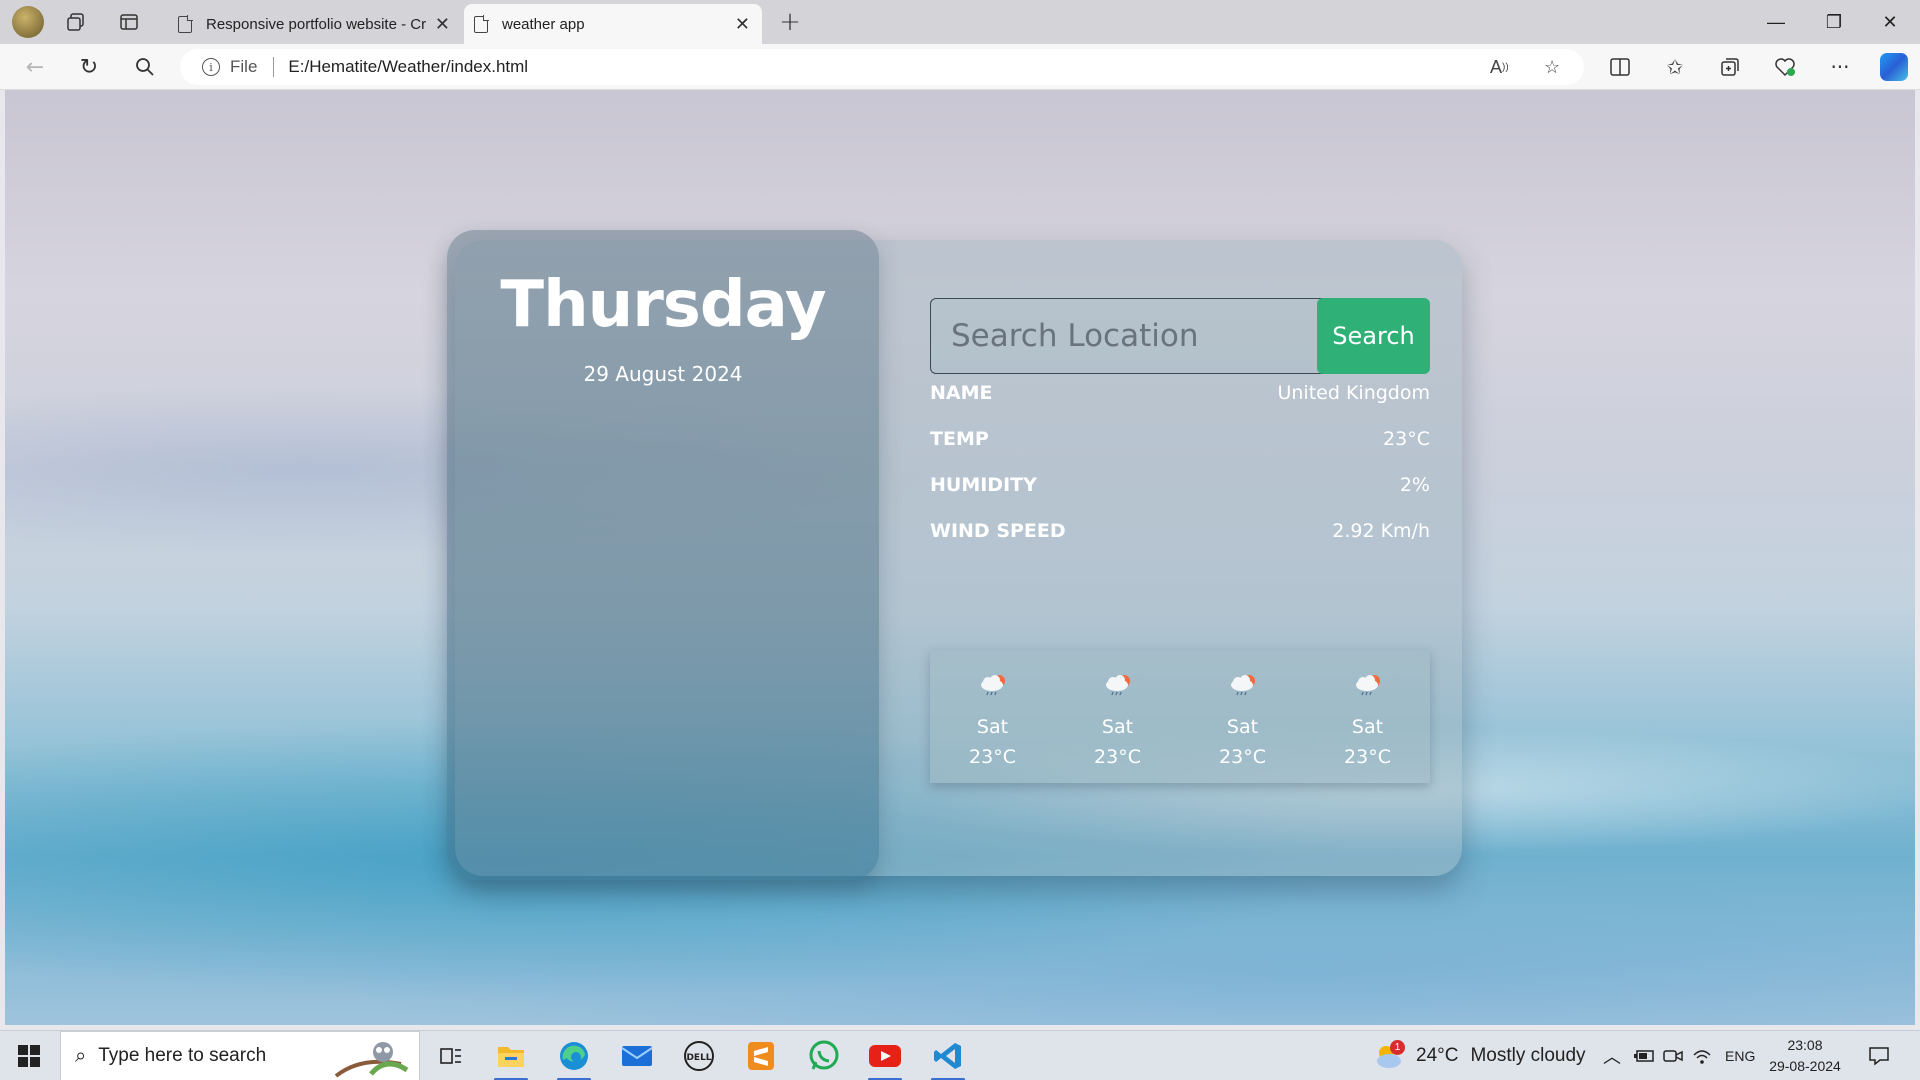  Describe the element at coordinates (1620, 67) in the screenshot. I see `split-screen-icon` at that location.